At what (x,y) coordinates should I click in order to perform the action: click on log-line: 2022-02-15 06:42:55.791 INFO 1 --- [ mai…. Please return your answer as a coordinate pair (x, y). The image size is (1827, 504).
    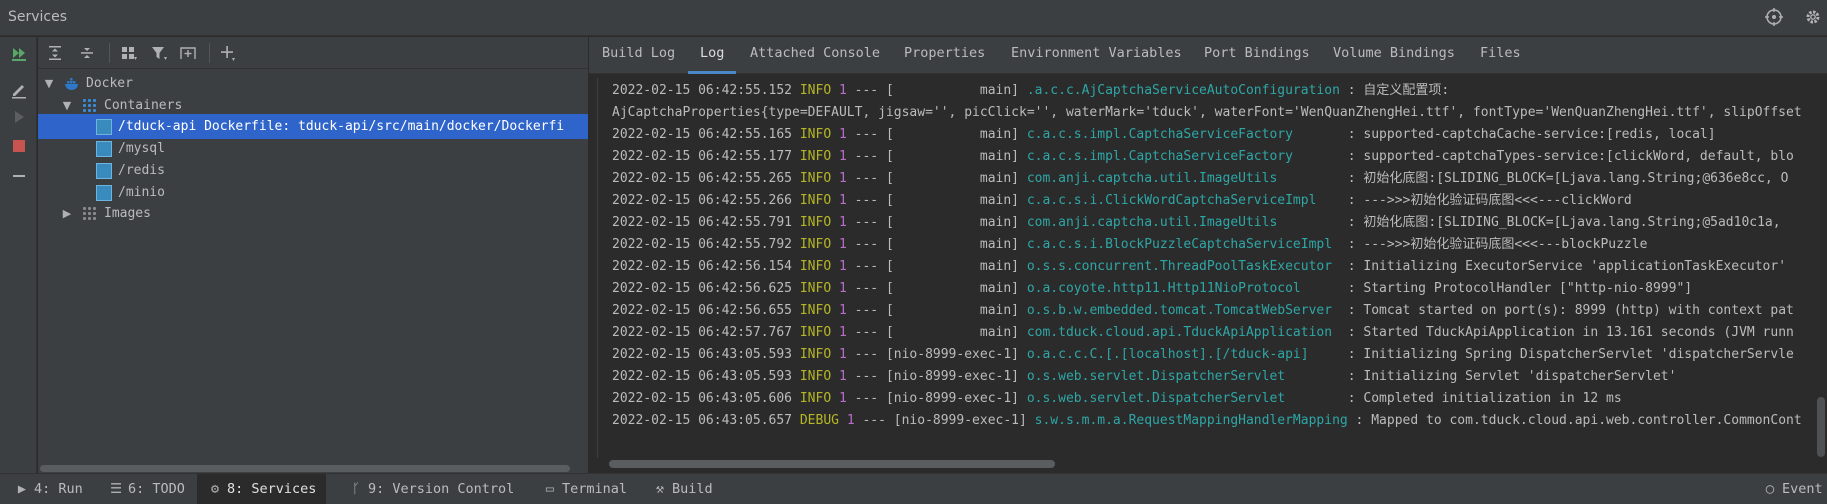
    Looking at the image, I should click on (1196, 223).